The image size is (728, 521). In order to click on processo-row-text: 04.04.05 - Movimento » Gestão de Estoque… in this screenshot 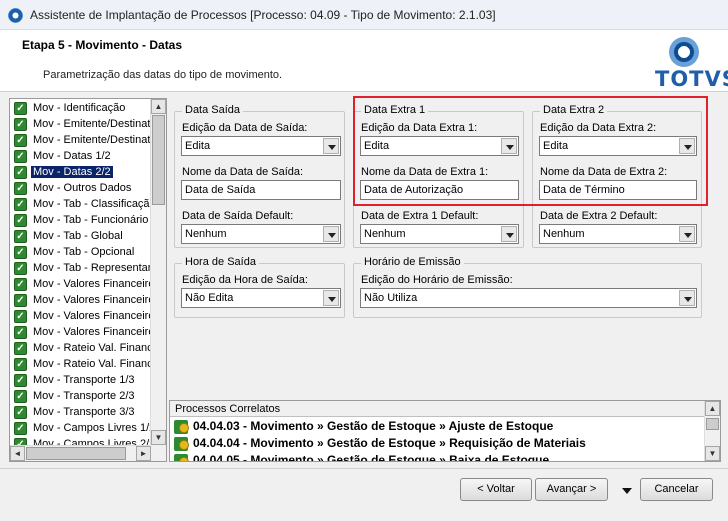, I will do `click(371, 457)`.